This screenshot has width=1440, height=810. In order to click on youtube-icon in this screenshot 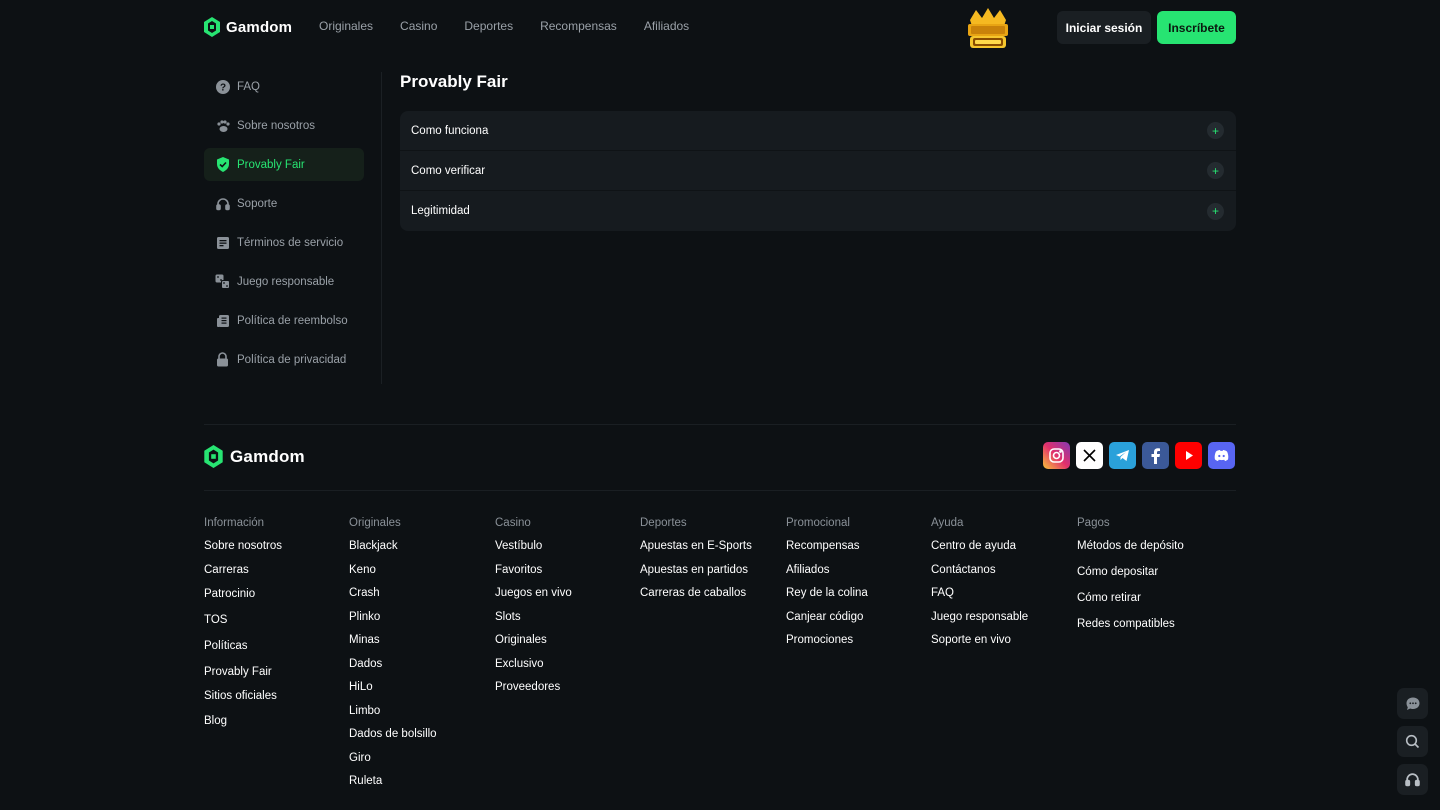, I will do `click(1188, 455)`.